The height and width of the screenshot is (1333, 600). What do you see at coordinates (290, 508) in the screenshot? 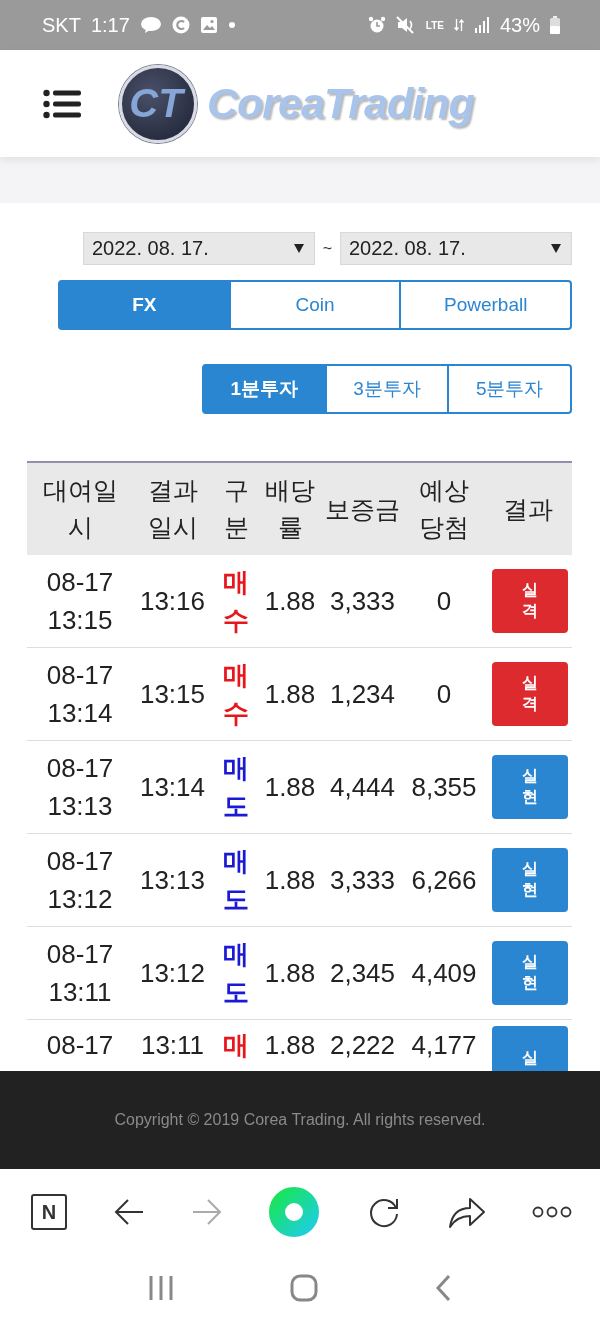
I see `column-header: 배당률` at bounding box center [290, 508].